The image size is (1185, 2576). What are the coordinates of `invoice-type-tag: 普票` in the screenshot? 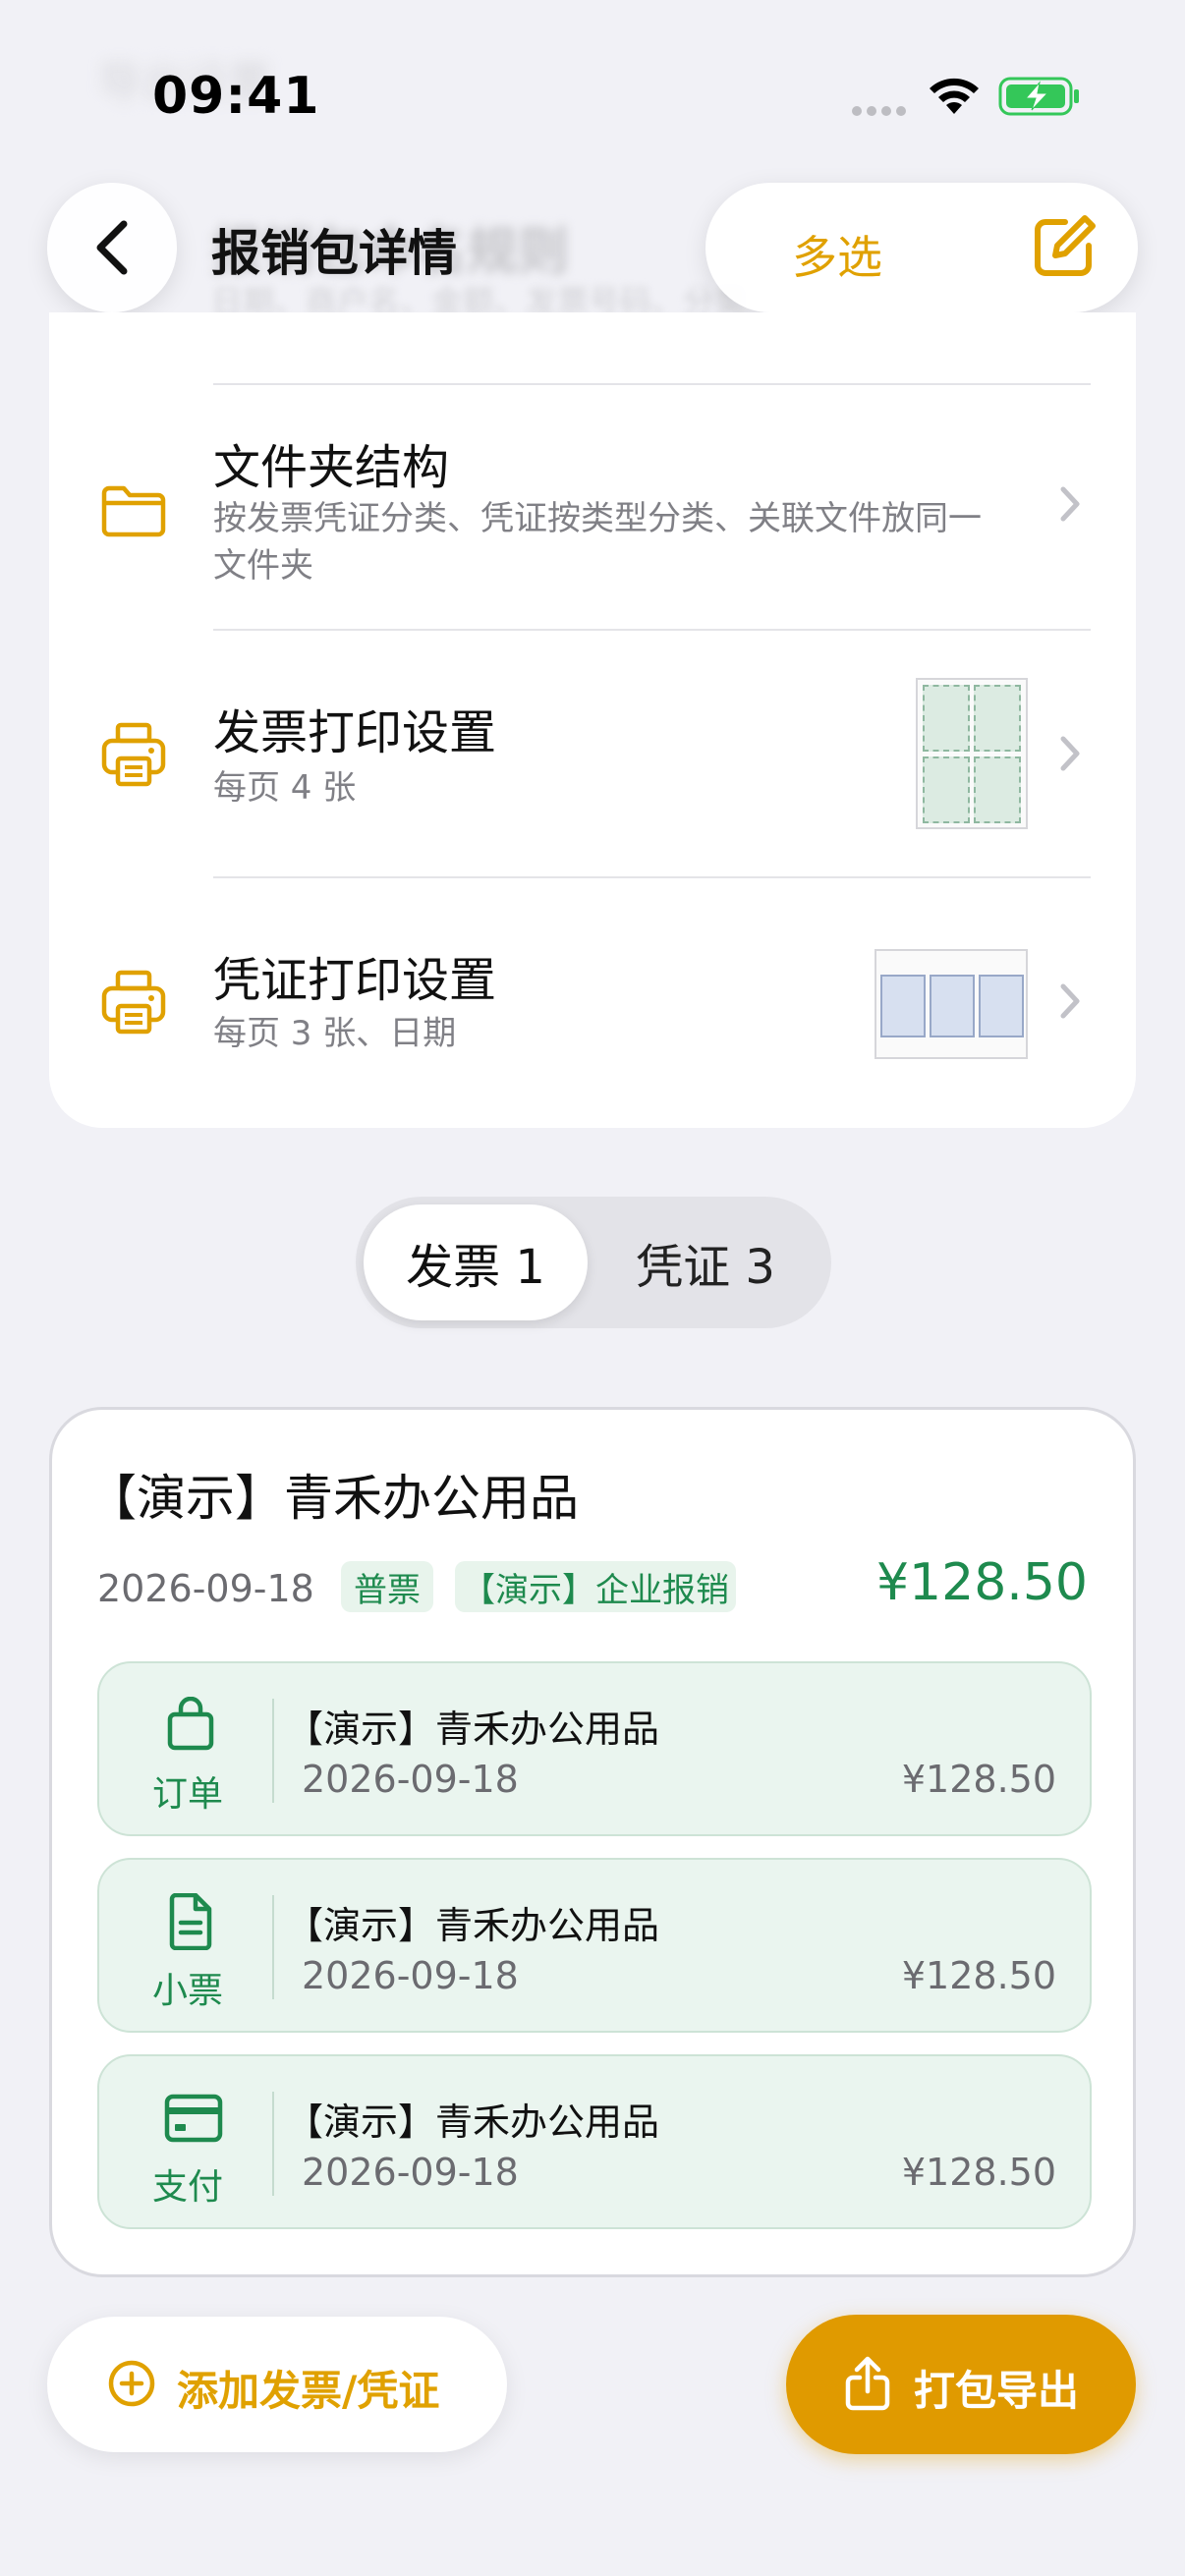 It's located at (387, 1586).